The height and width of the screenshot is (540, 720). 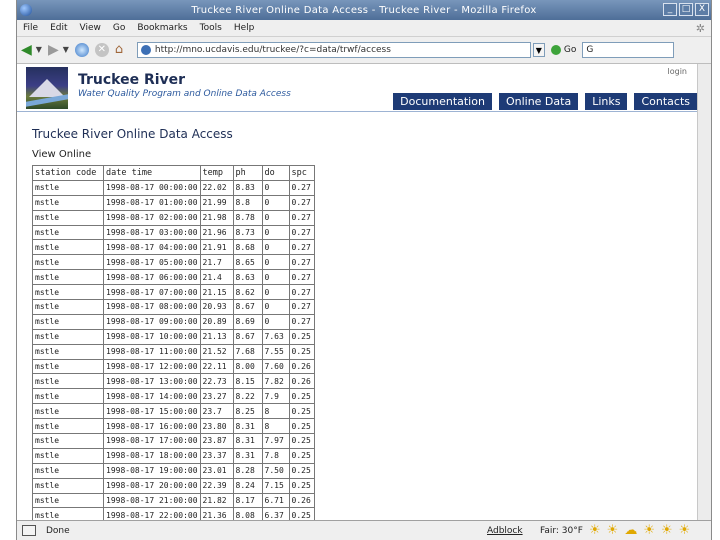 I want to click on cell-date-time: 1998-08-17 00:00:00, so click(x=152, y=187).